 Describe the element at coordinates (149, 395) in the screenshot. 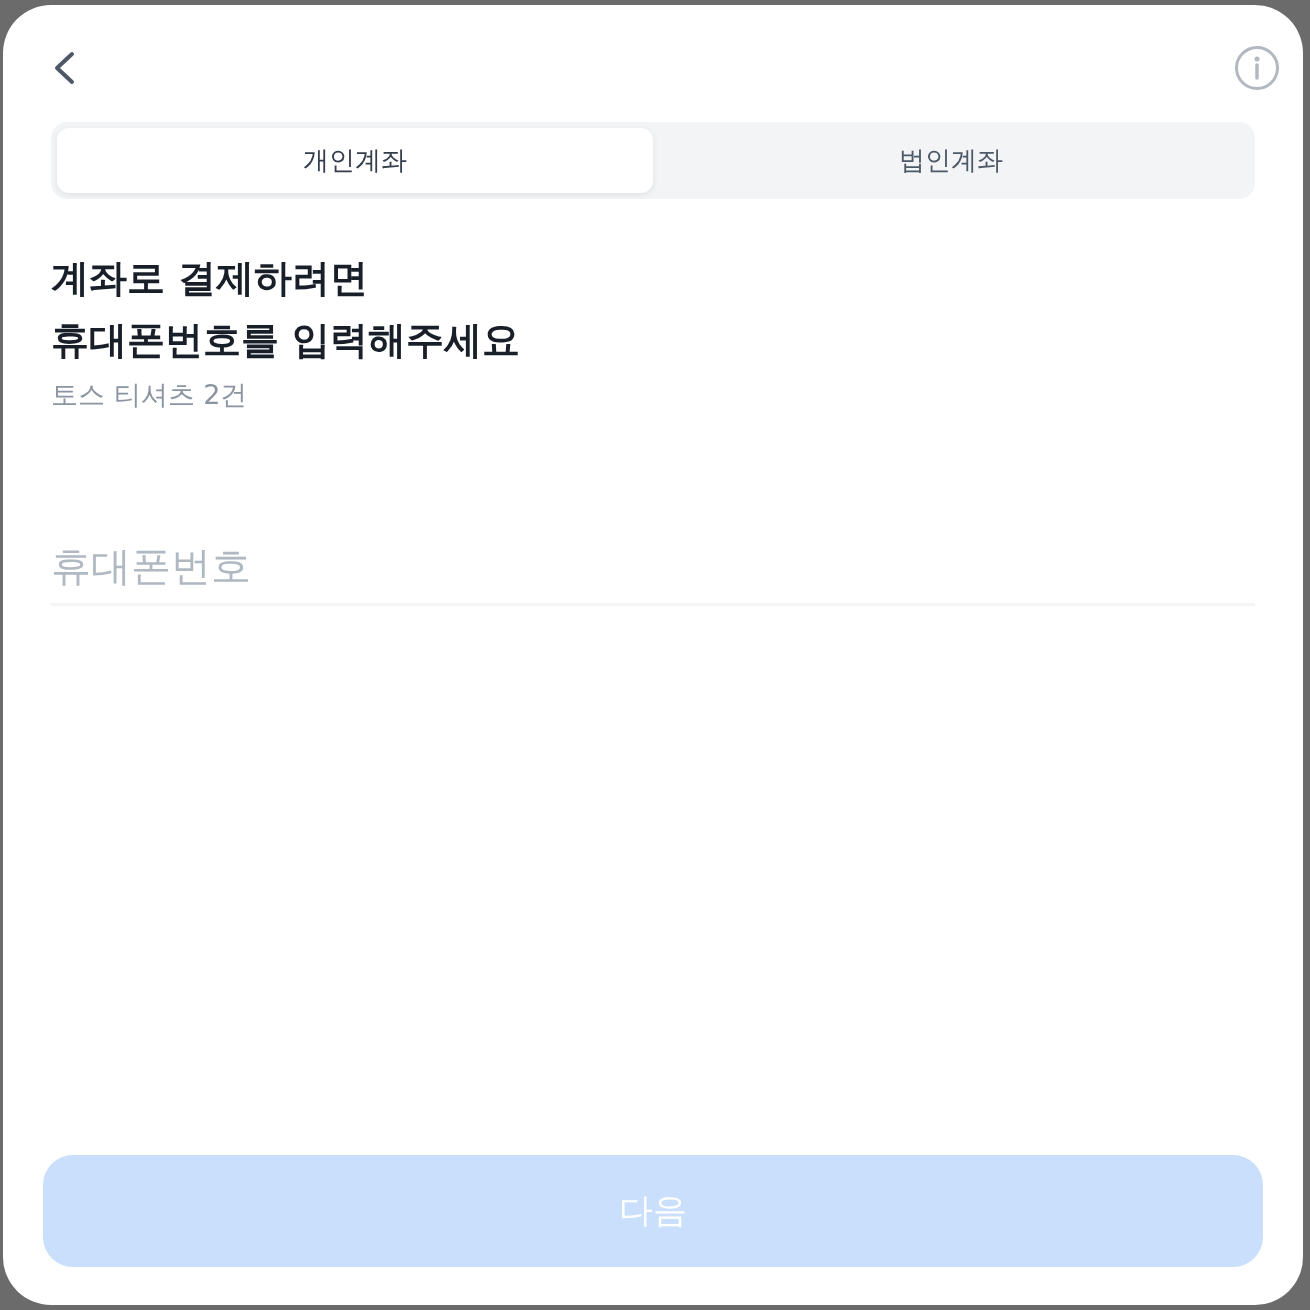

I see `order-summary: 토스 티셔츠 2건` at that location.